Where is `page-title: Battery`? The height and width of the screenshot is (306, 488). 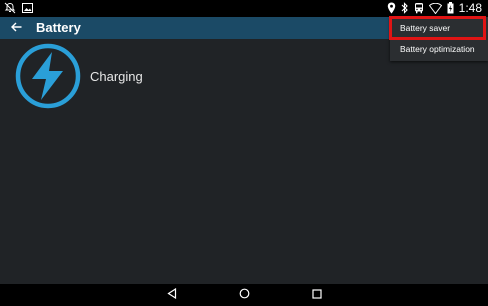
page-title: Battery is located at coordinates (58, 27).